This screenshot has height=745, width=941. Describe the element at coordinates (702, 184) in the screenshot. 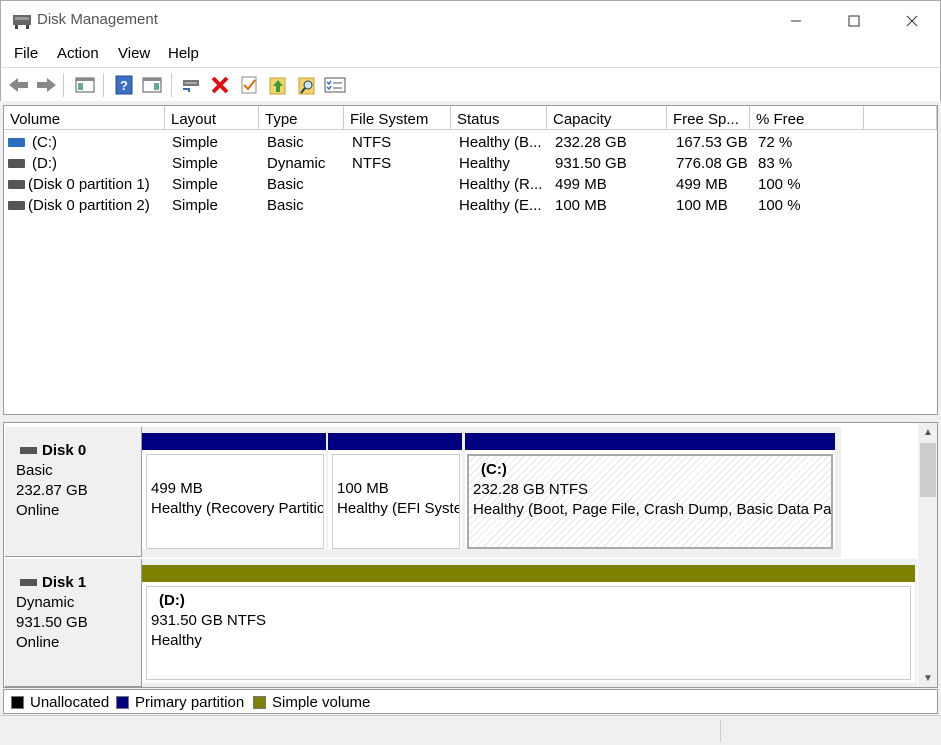

I see `volume-free-space: 499 MB` at that location.